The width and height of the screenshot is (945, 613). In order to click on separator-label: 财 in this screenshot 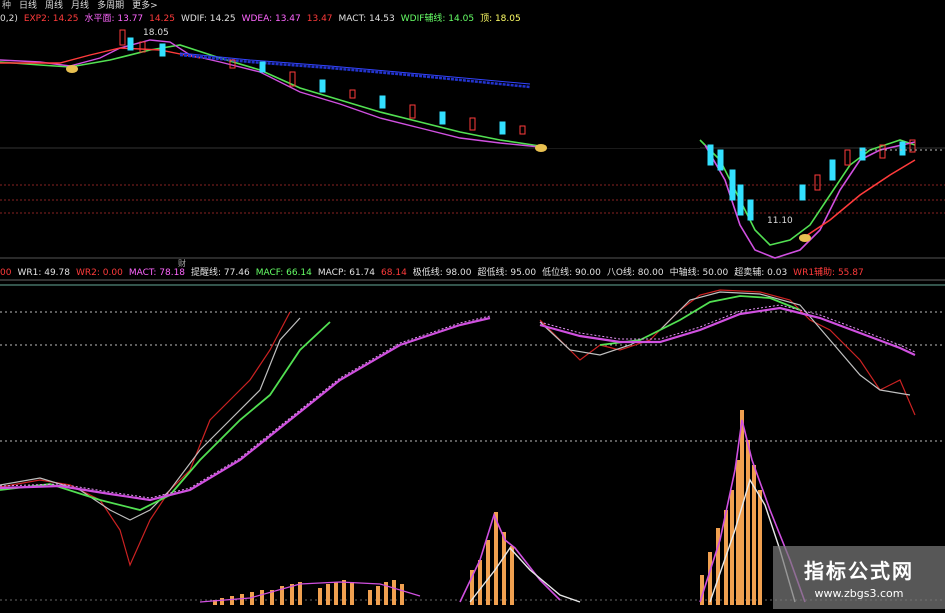, I will do `click(182, 263)`.